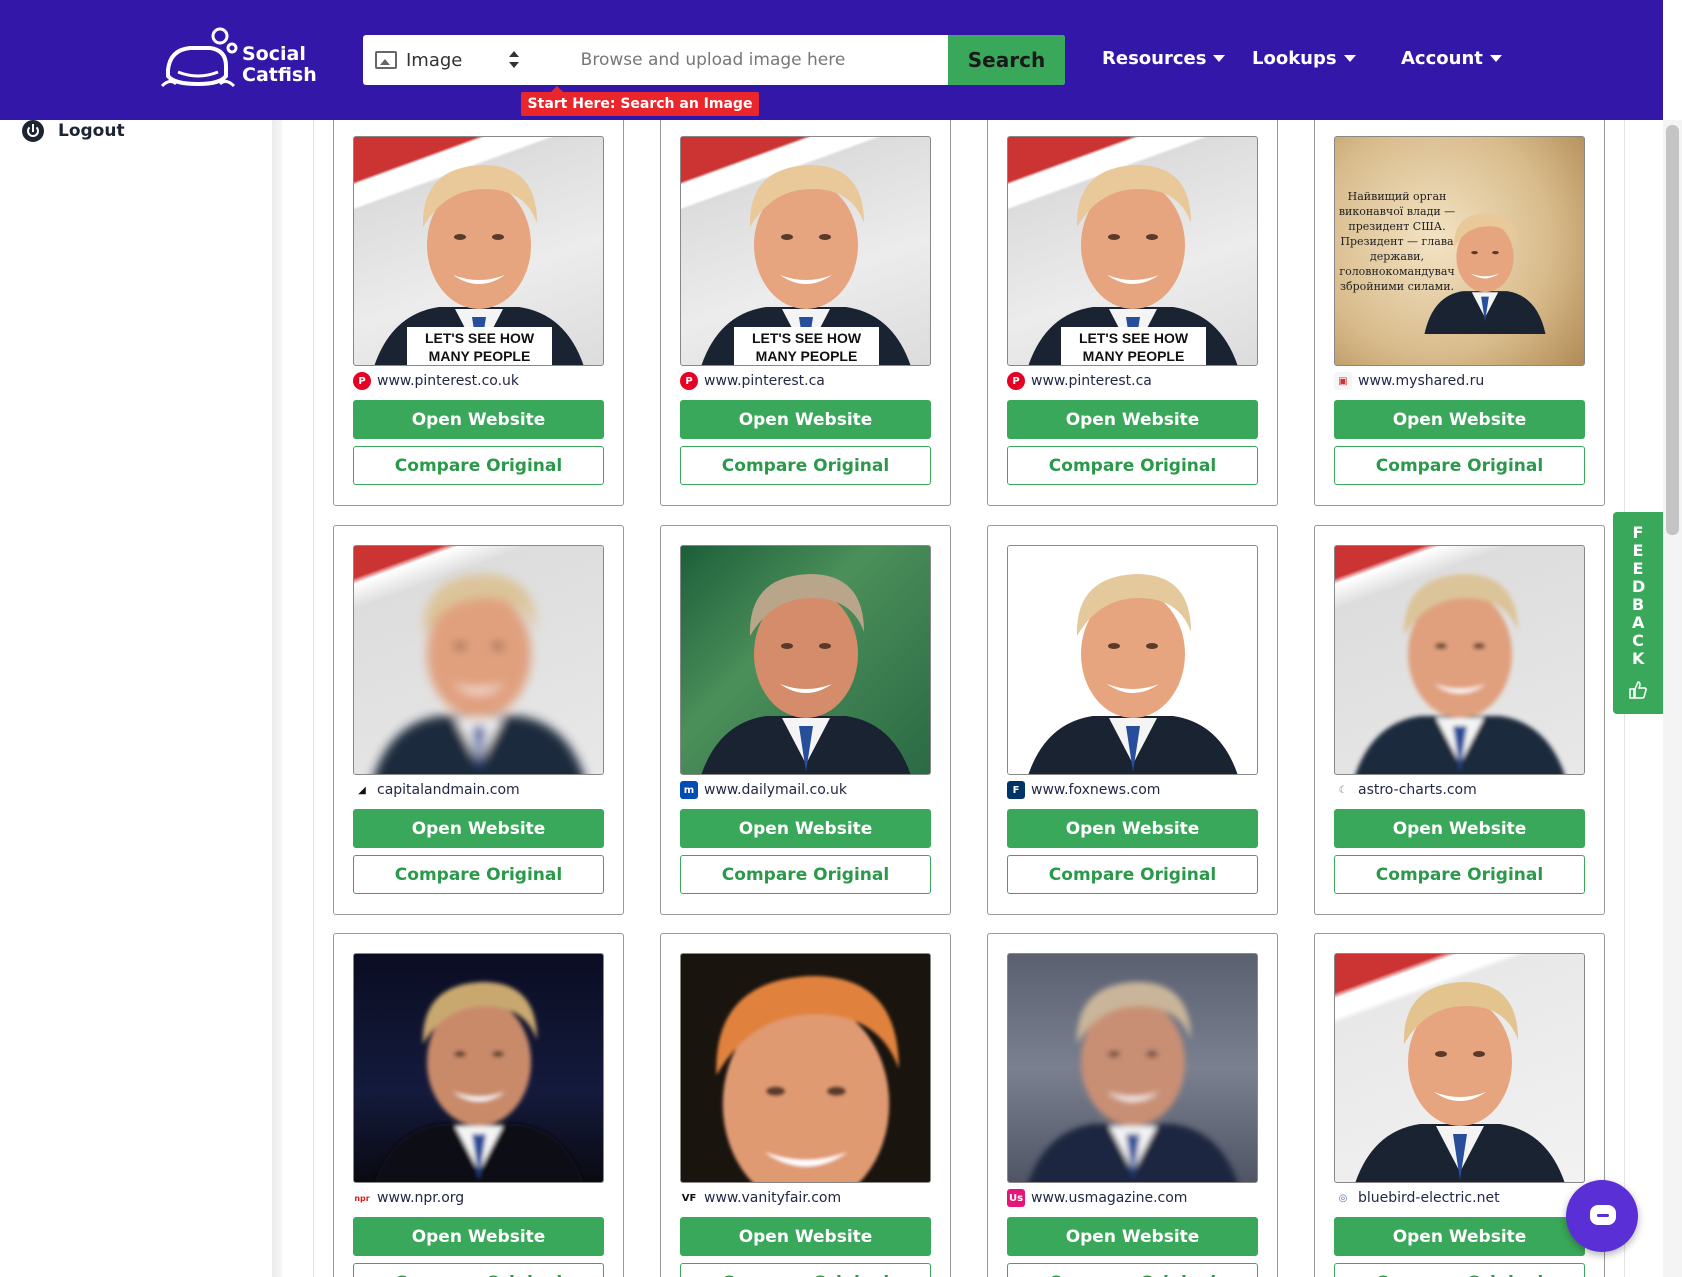  I want to click on result-domain: www.npr.org, so click(421, 1198).